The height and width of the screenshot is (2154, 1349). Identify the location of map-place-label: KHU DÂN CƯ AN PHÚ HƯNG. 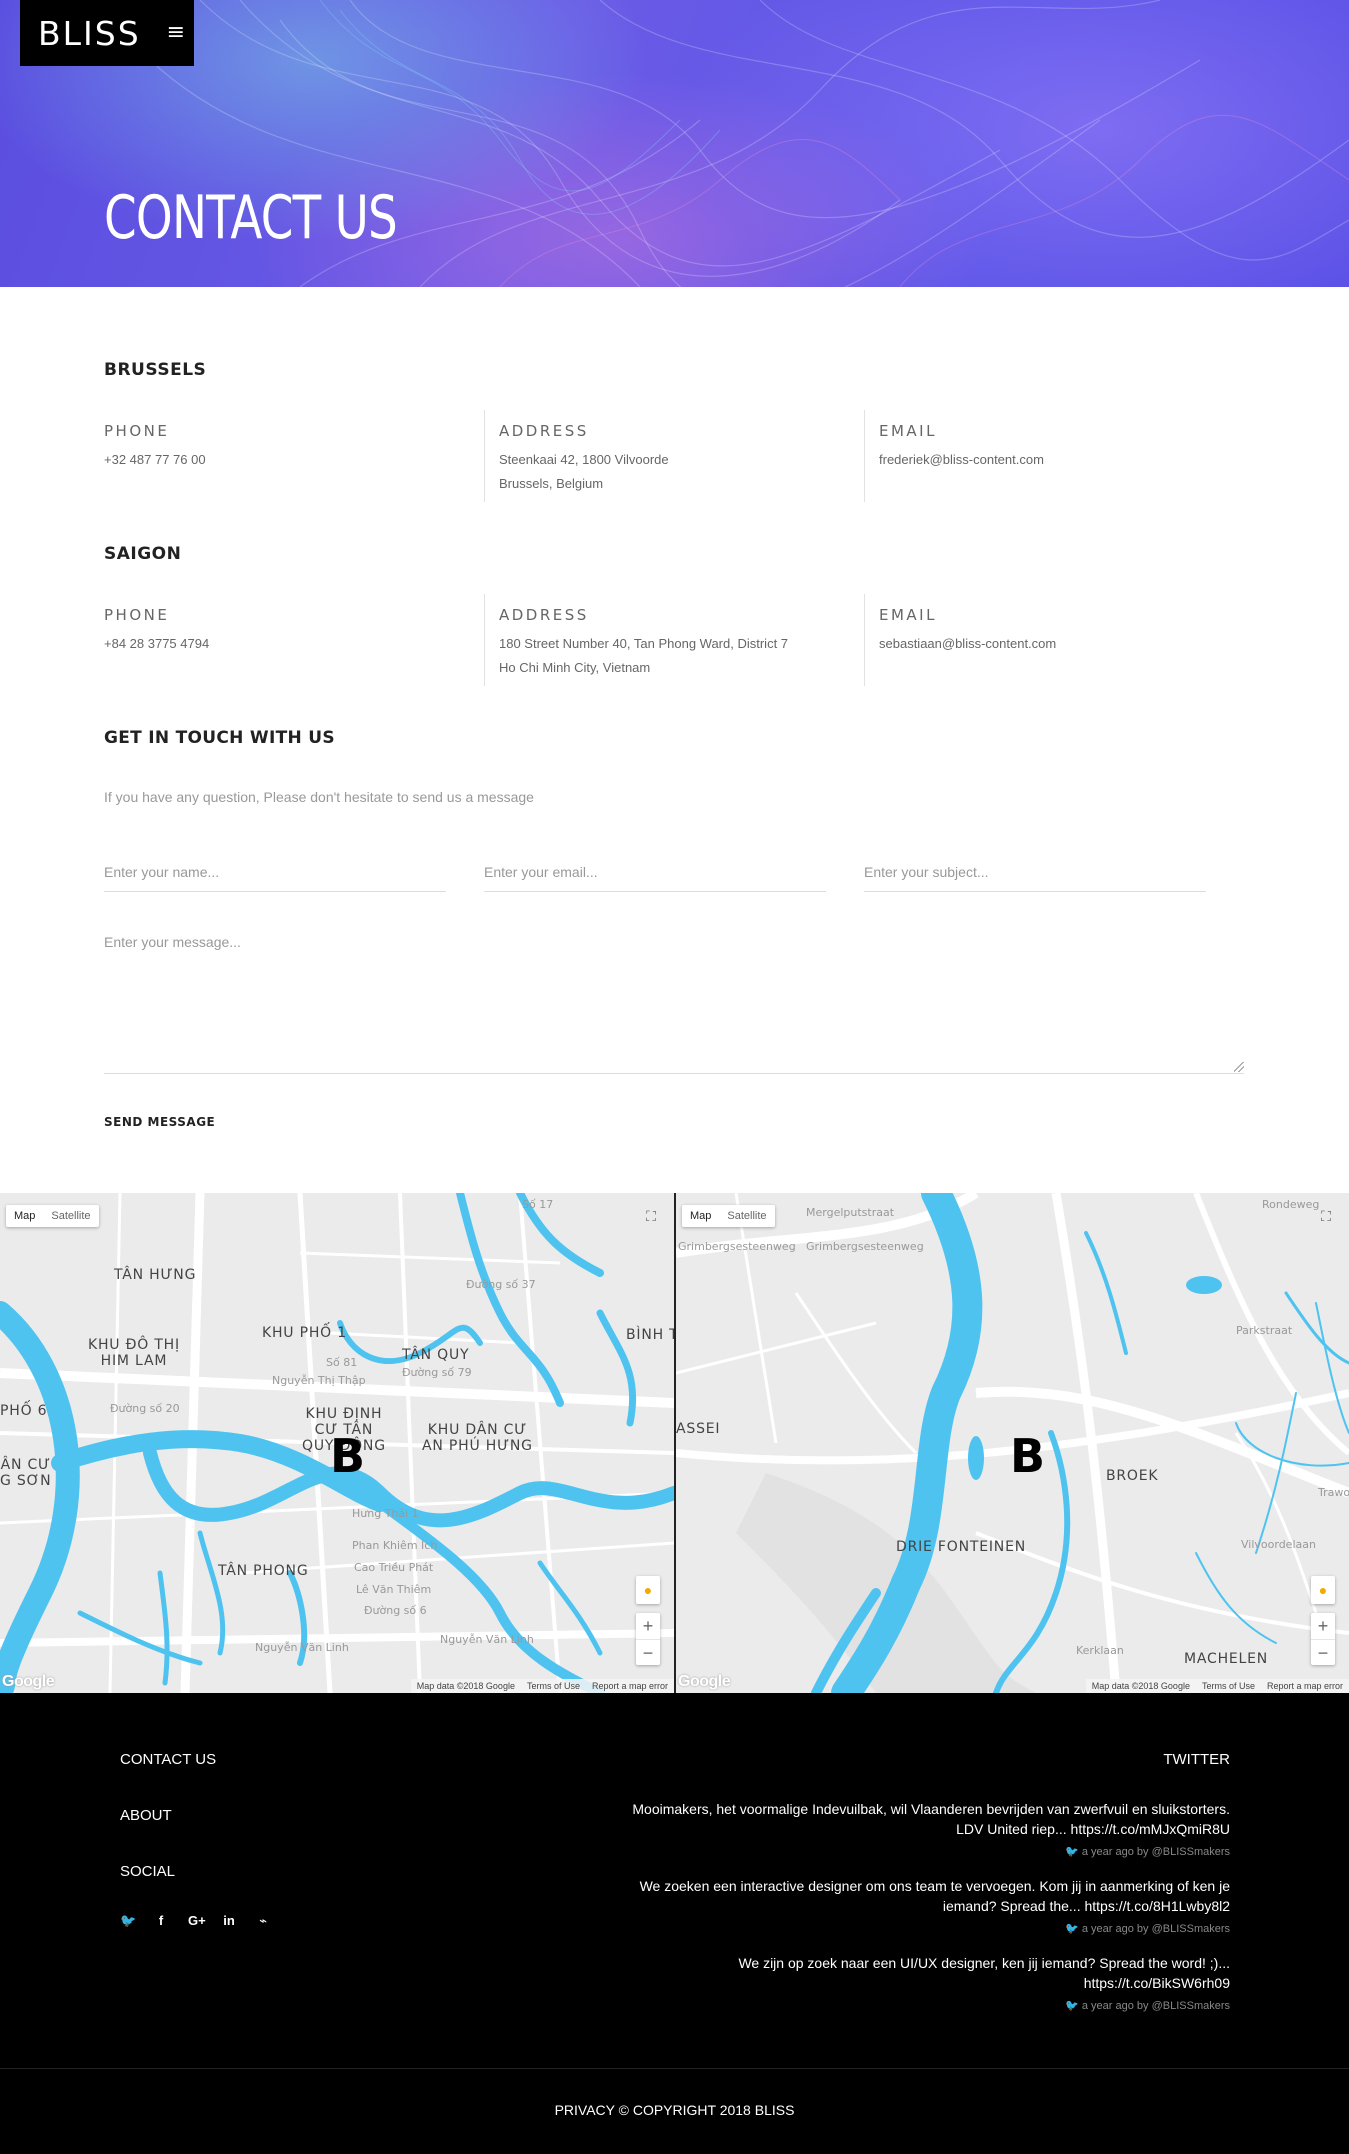
(477, 1438).